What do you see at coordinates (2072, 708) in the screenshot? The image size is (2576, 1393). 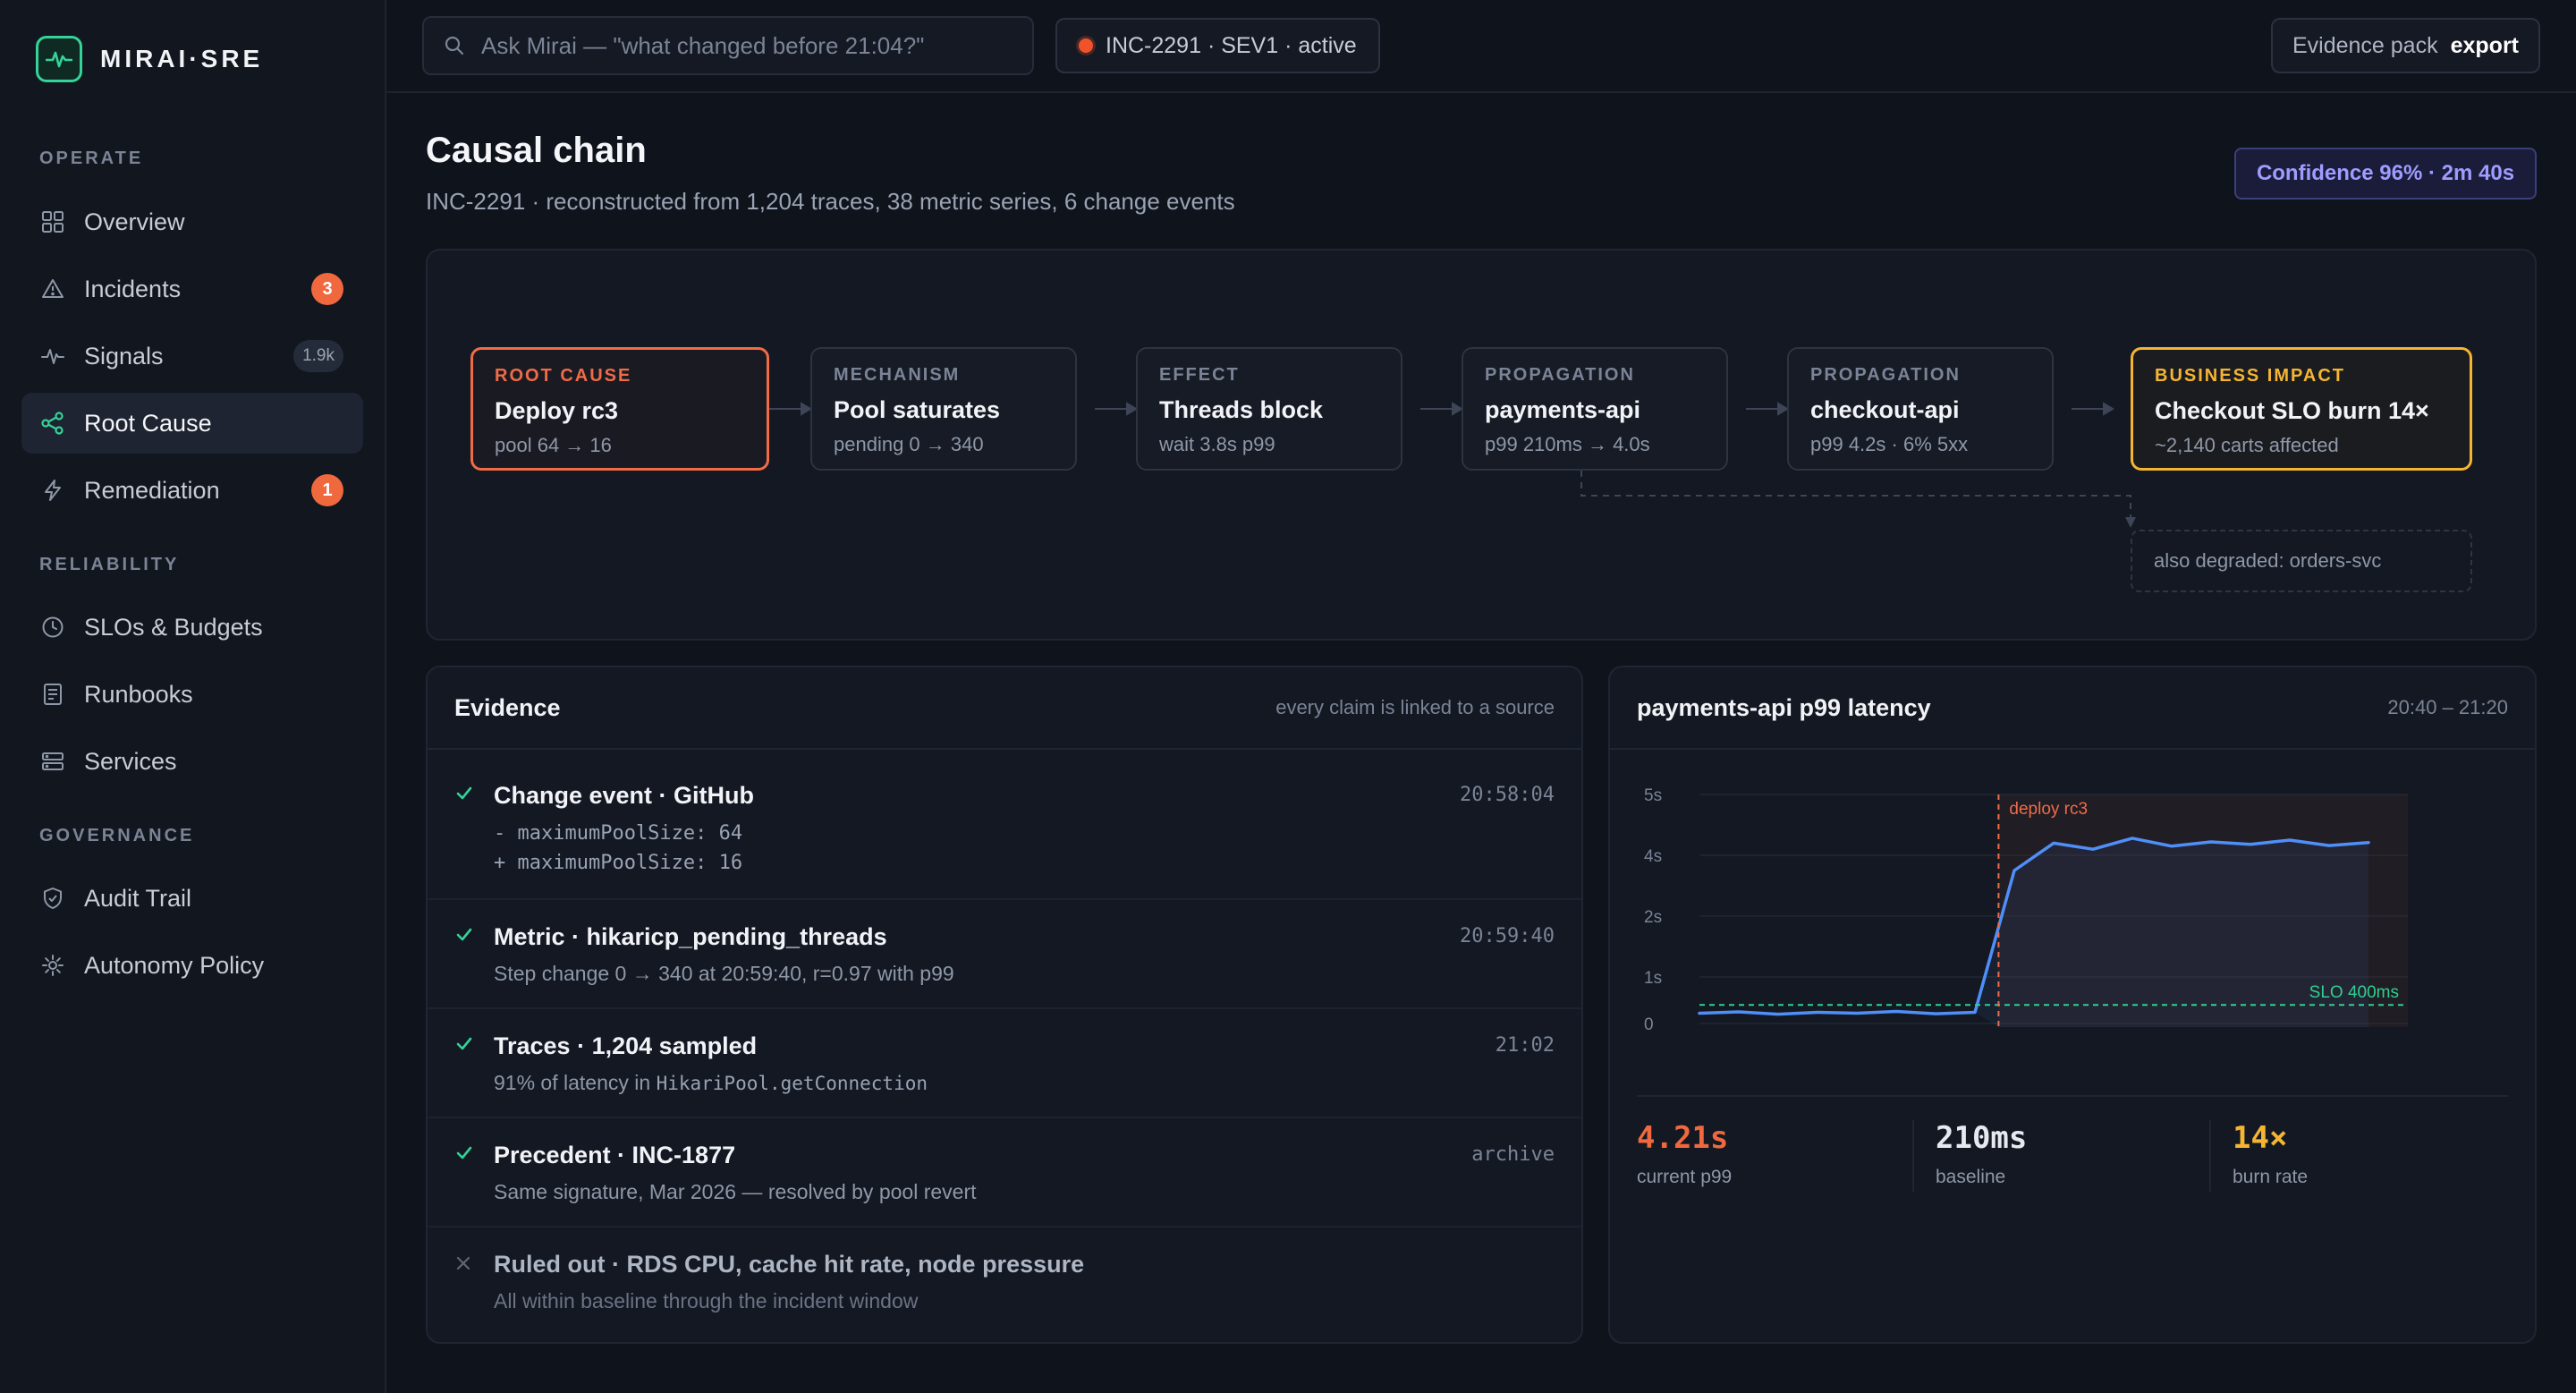 I see `latency-header: payments-api p99 latency 20:40 – 21:20` at bounding box center [2072, 708].